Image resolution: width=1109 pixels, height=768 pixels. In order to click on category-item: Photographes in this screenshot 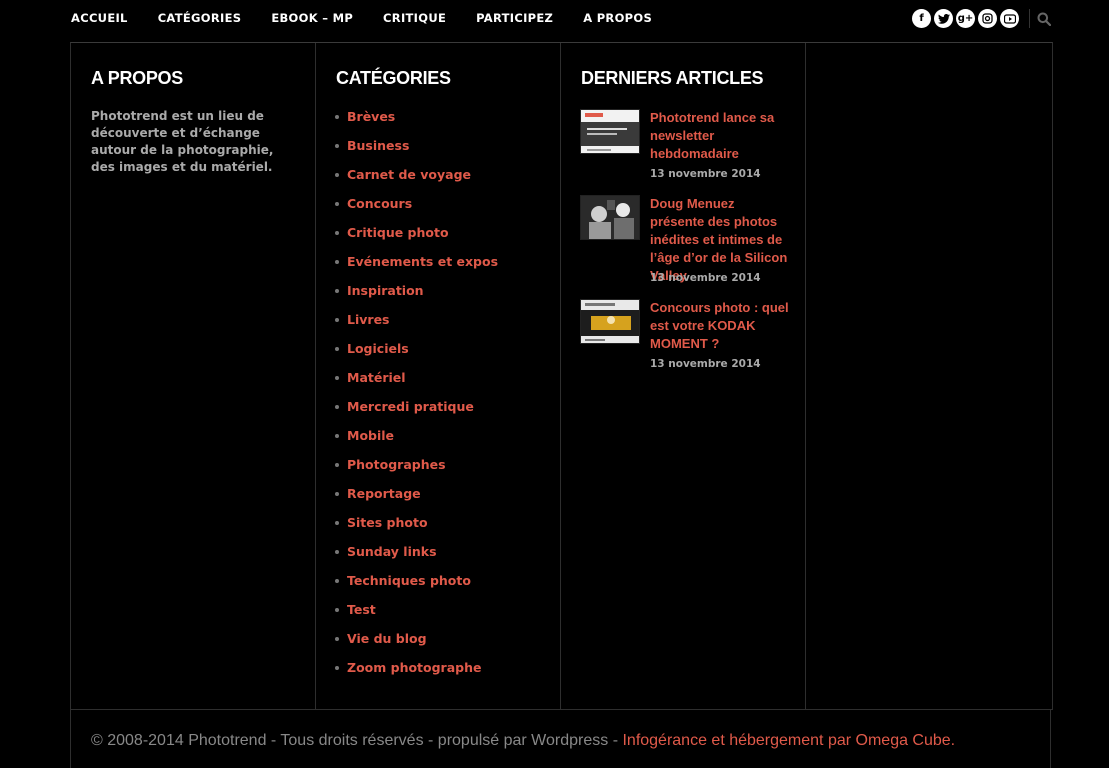, I will do `click(416, 471)`.